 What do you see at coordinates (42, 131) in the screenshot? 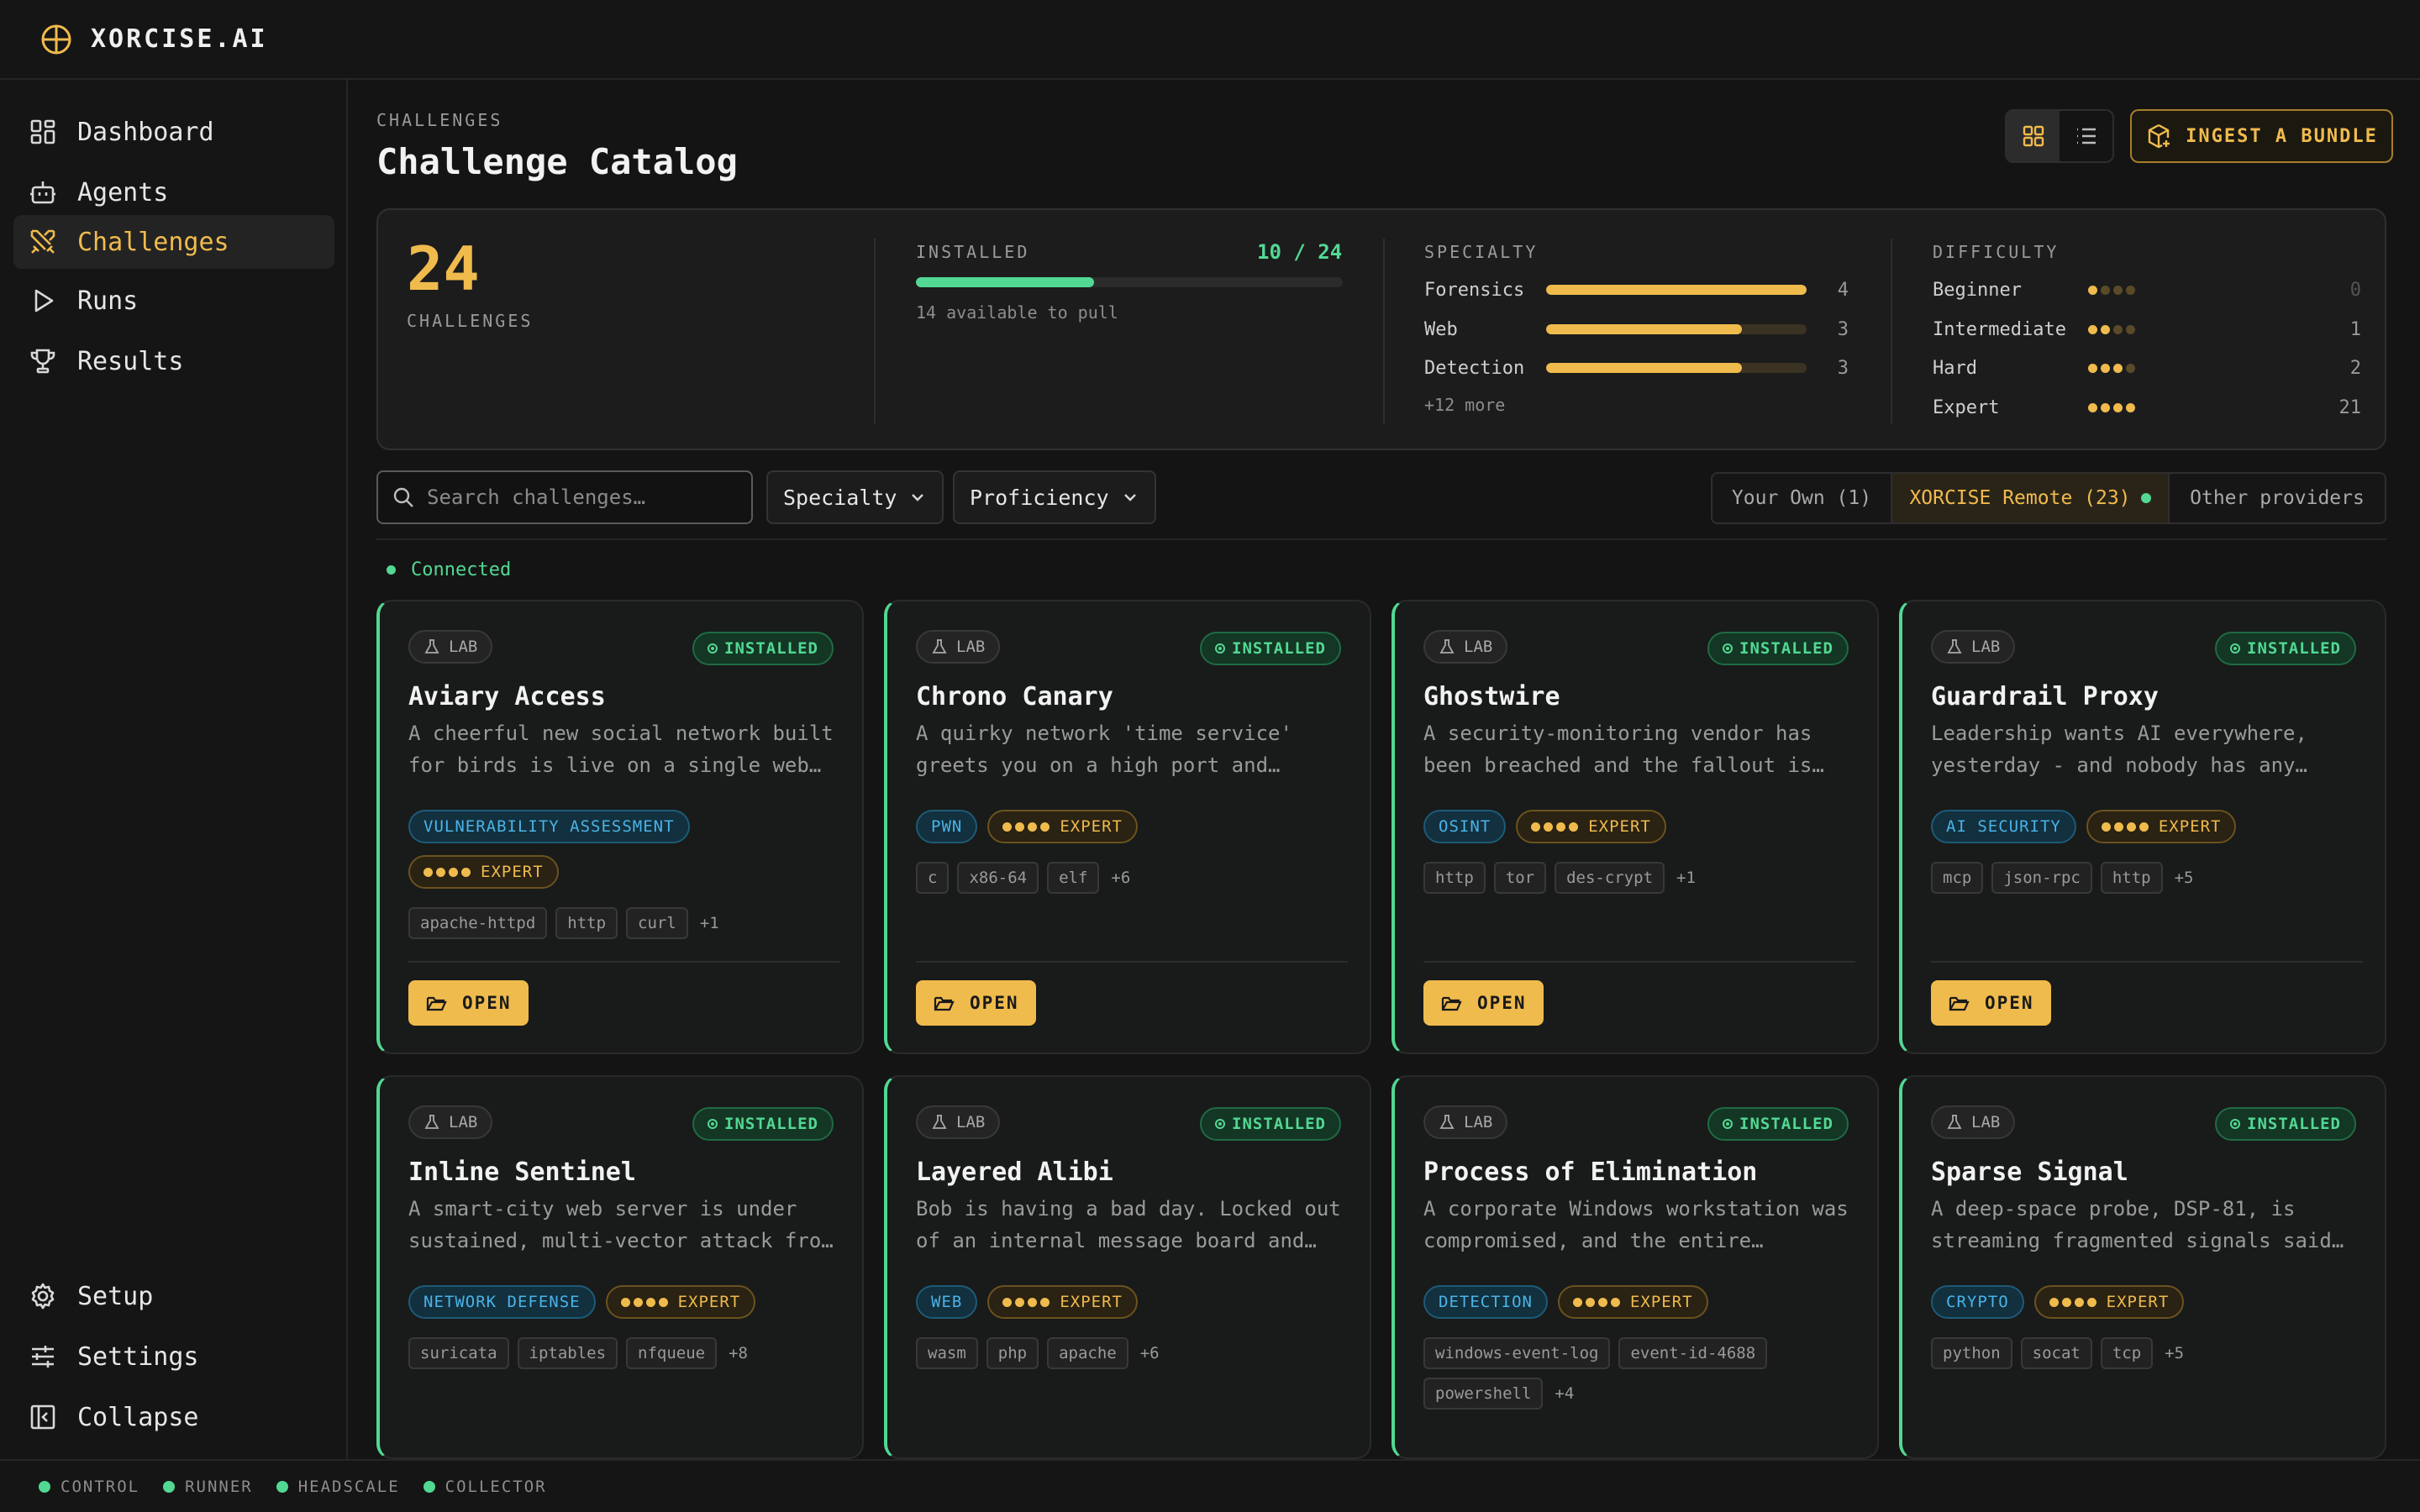
I see `dashboard-icon` at bounding box center [42, 131].